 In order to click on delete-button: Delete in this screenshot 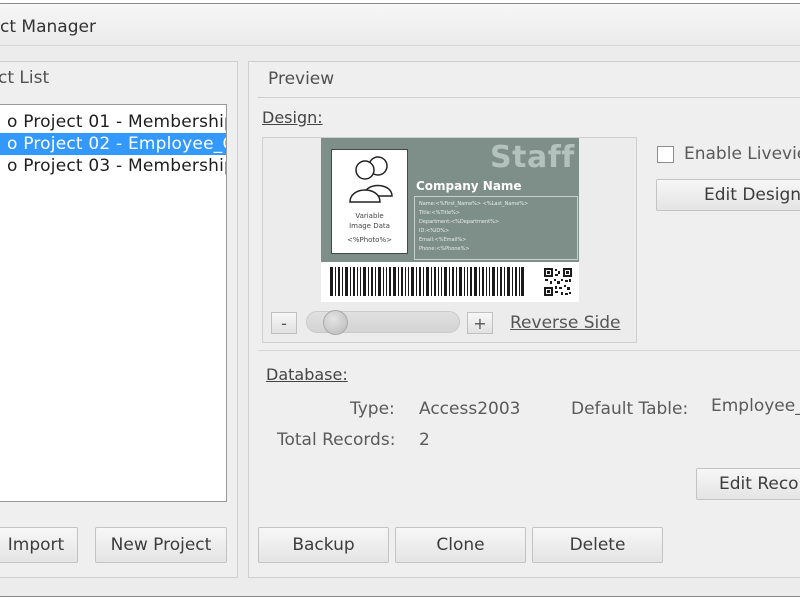, I will do `click(597, 545)`.